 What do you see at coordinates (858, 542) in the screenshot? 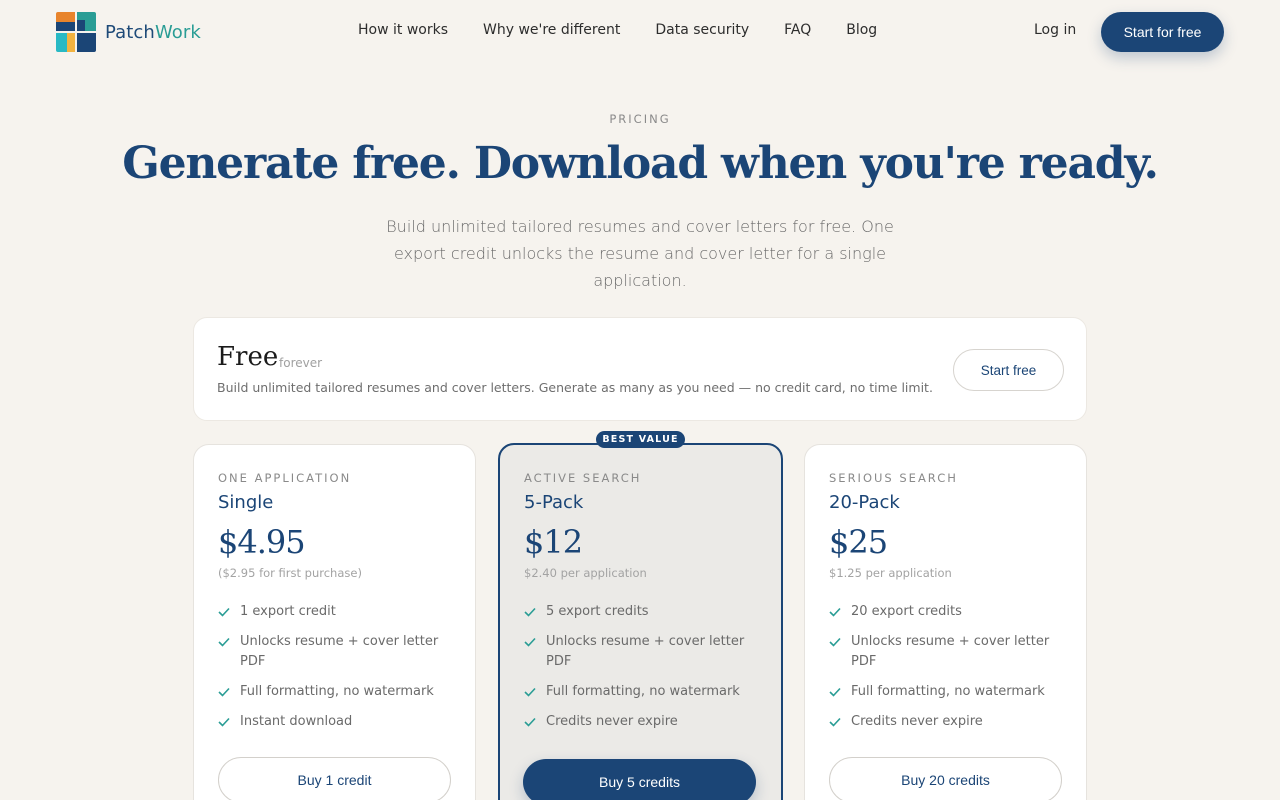
I see `plan-price: $25` at bounding box center [858, 542].